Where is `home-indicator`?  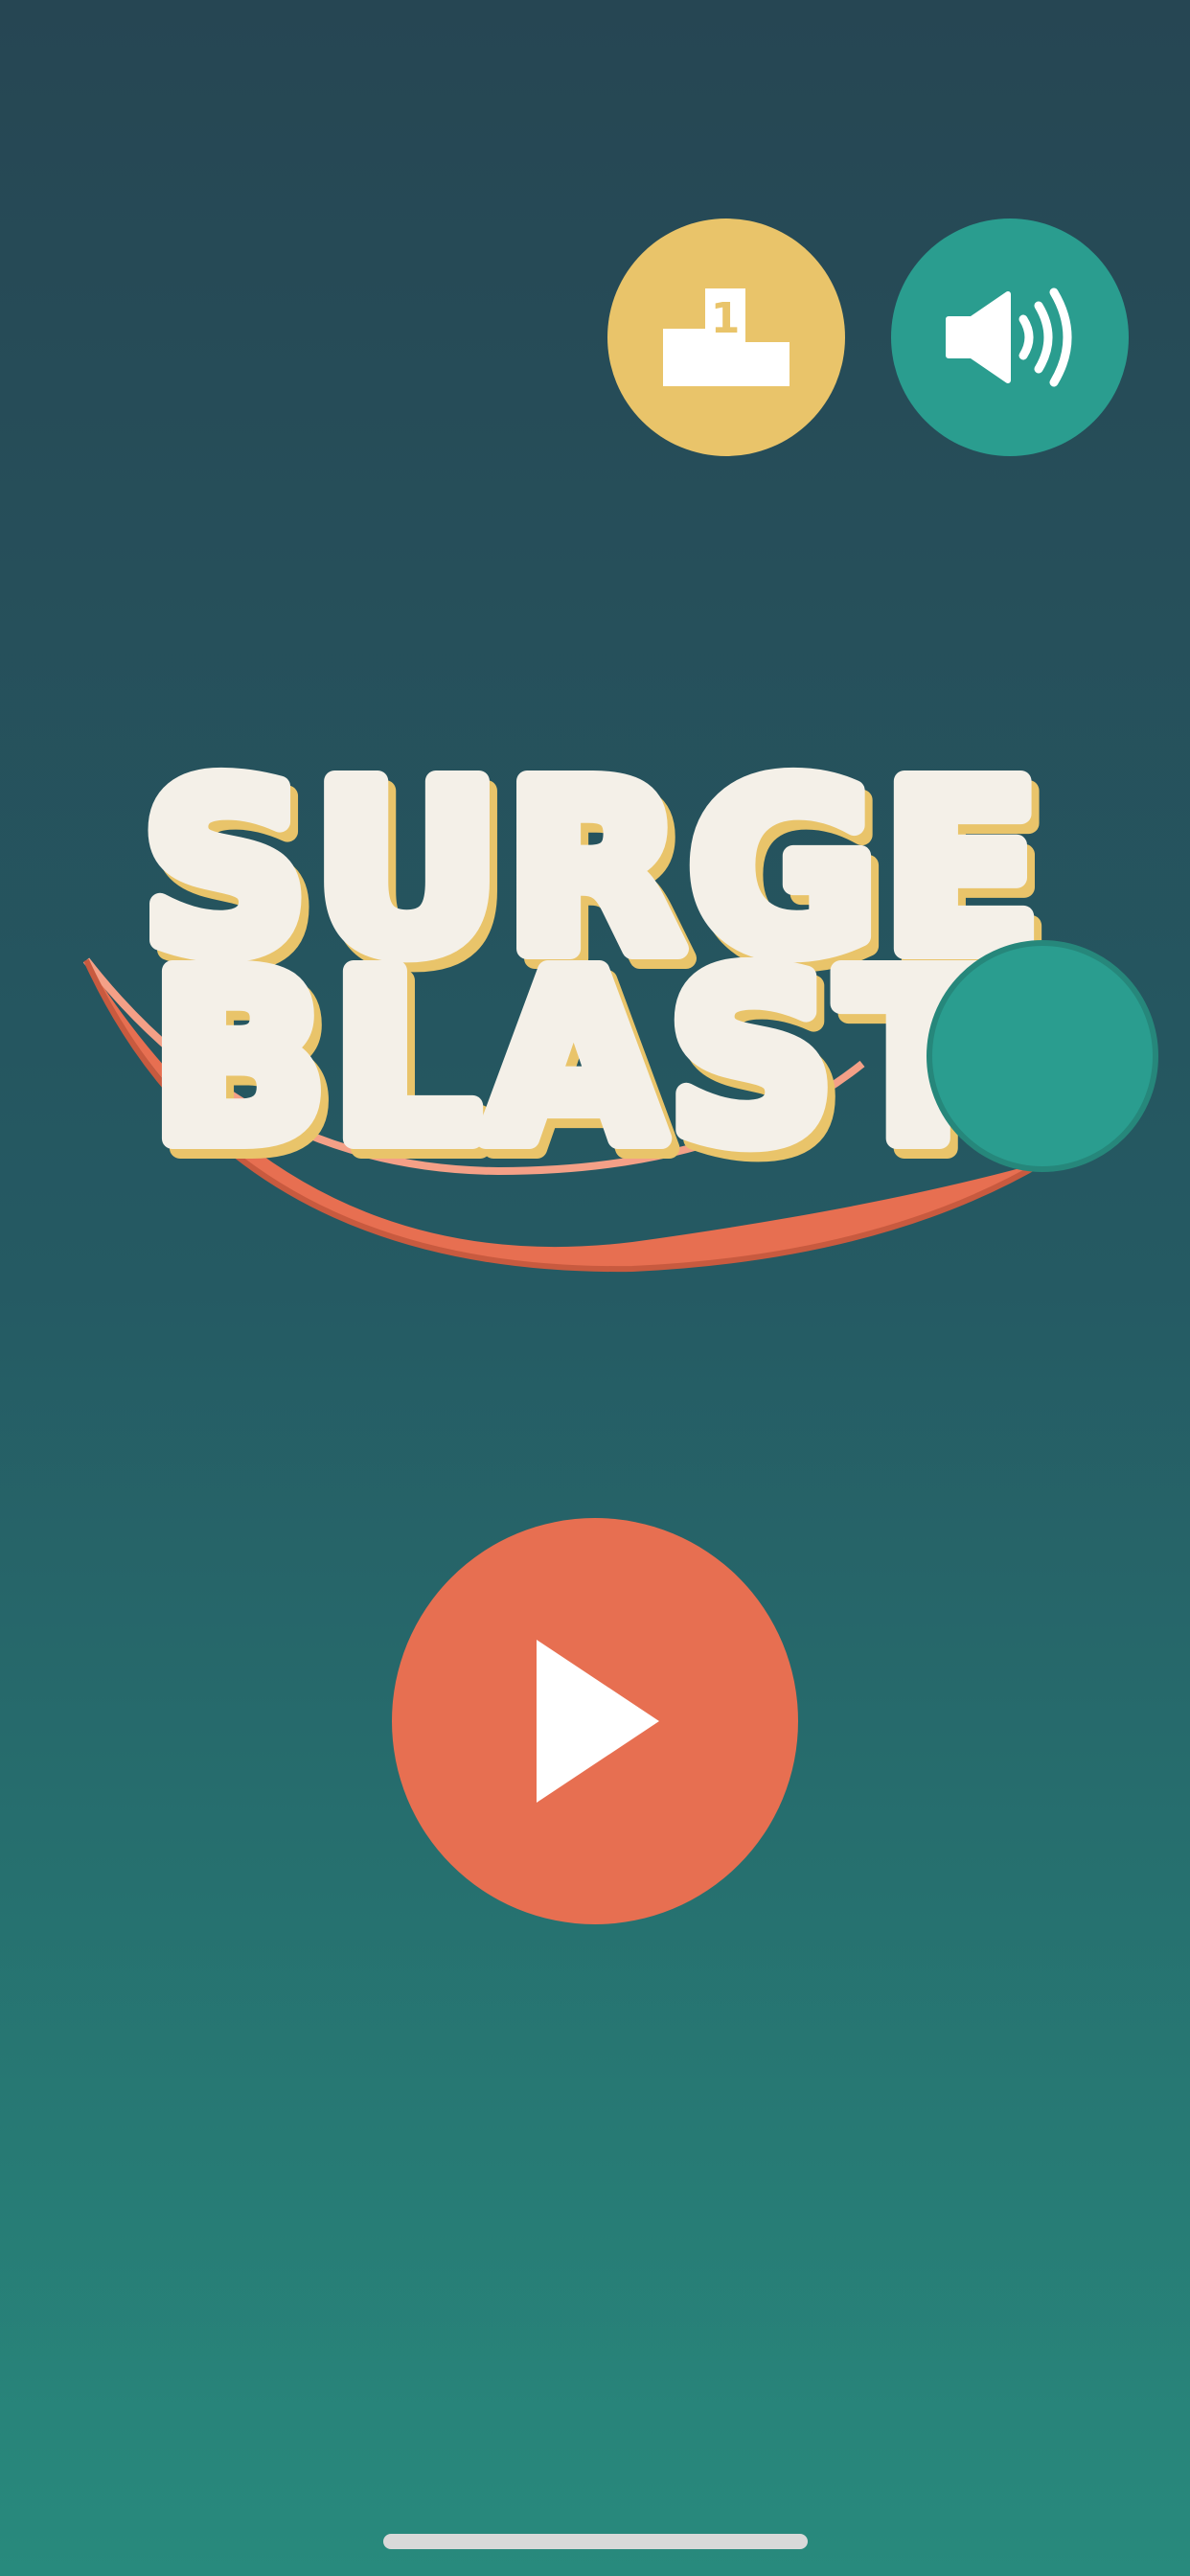 home-indicator is located at coordinates (595, 2541).